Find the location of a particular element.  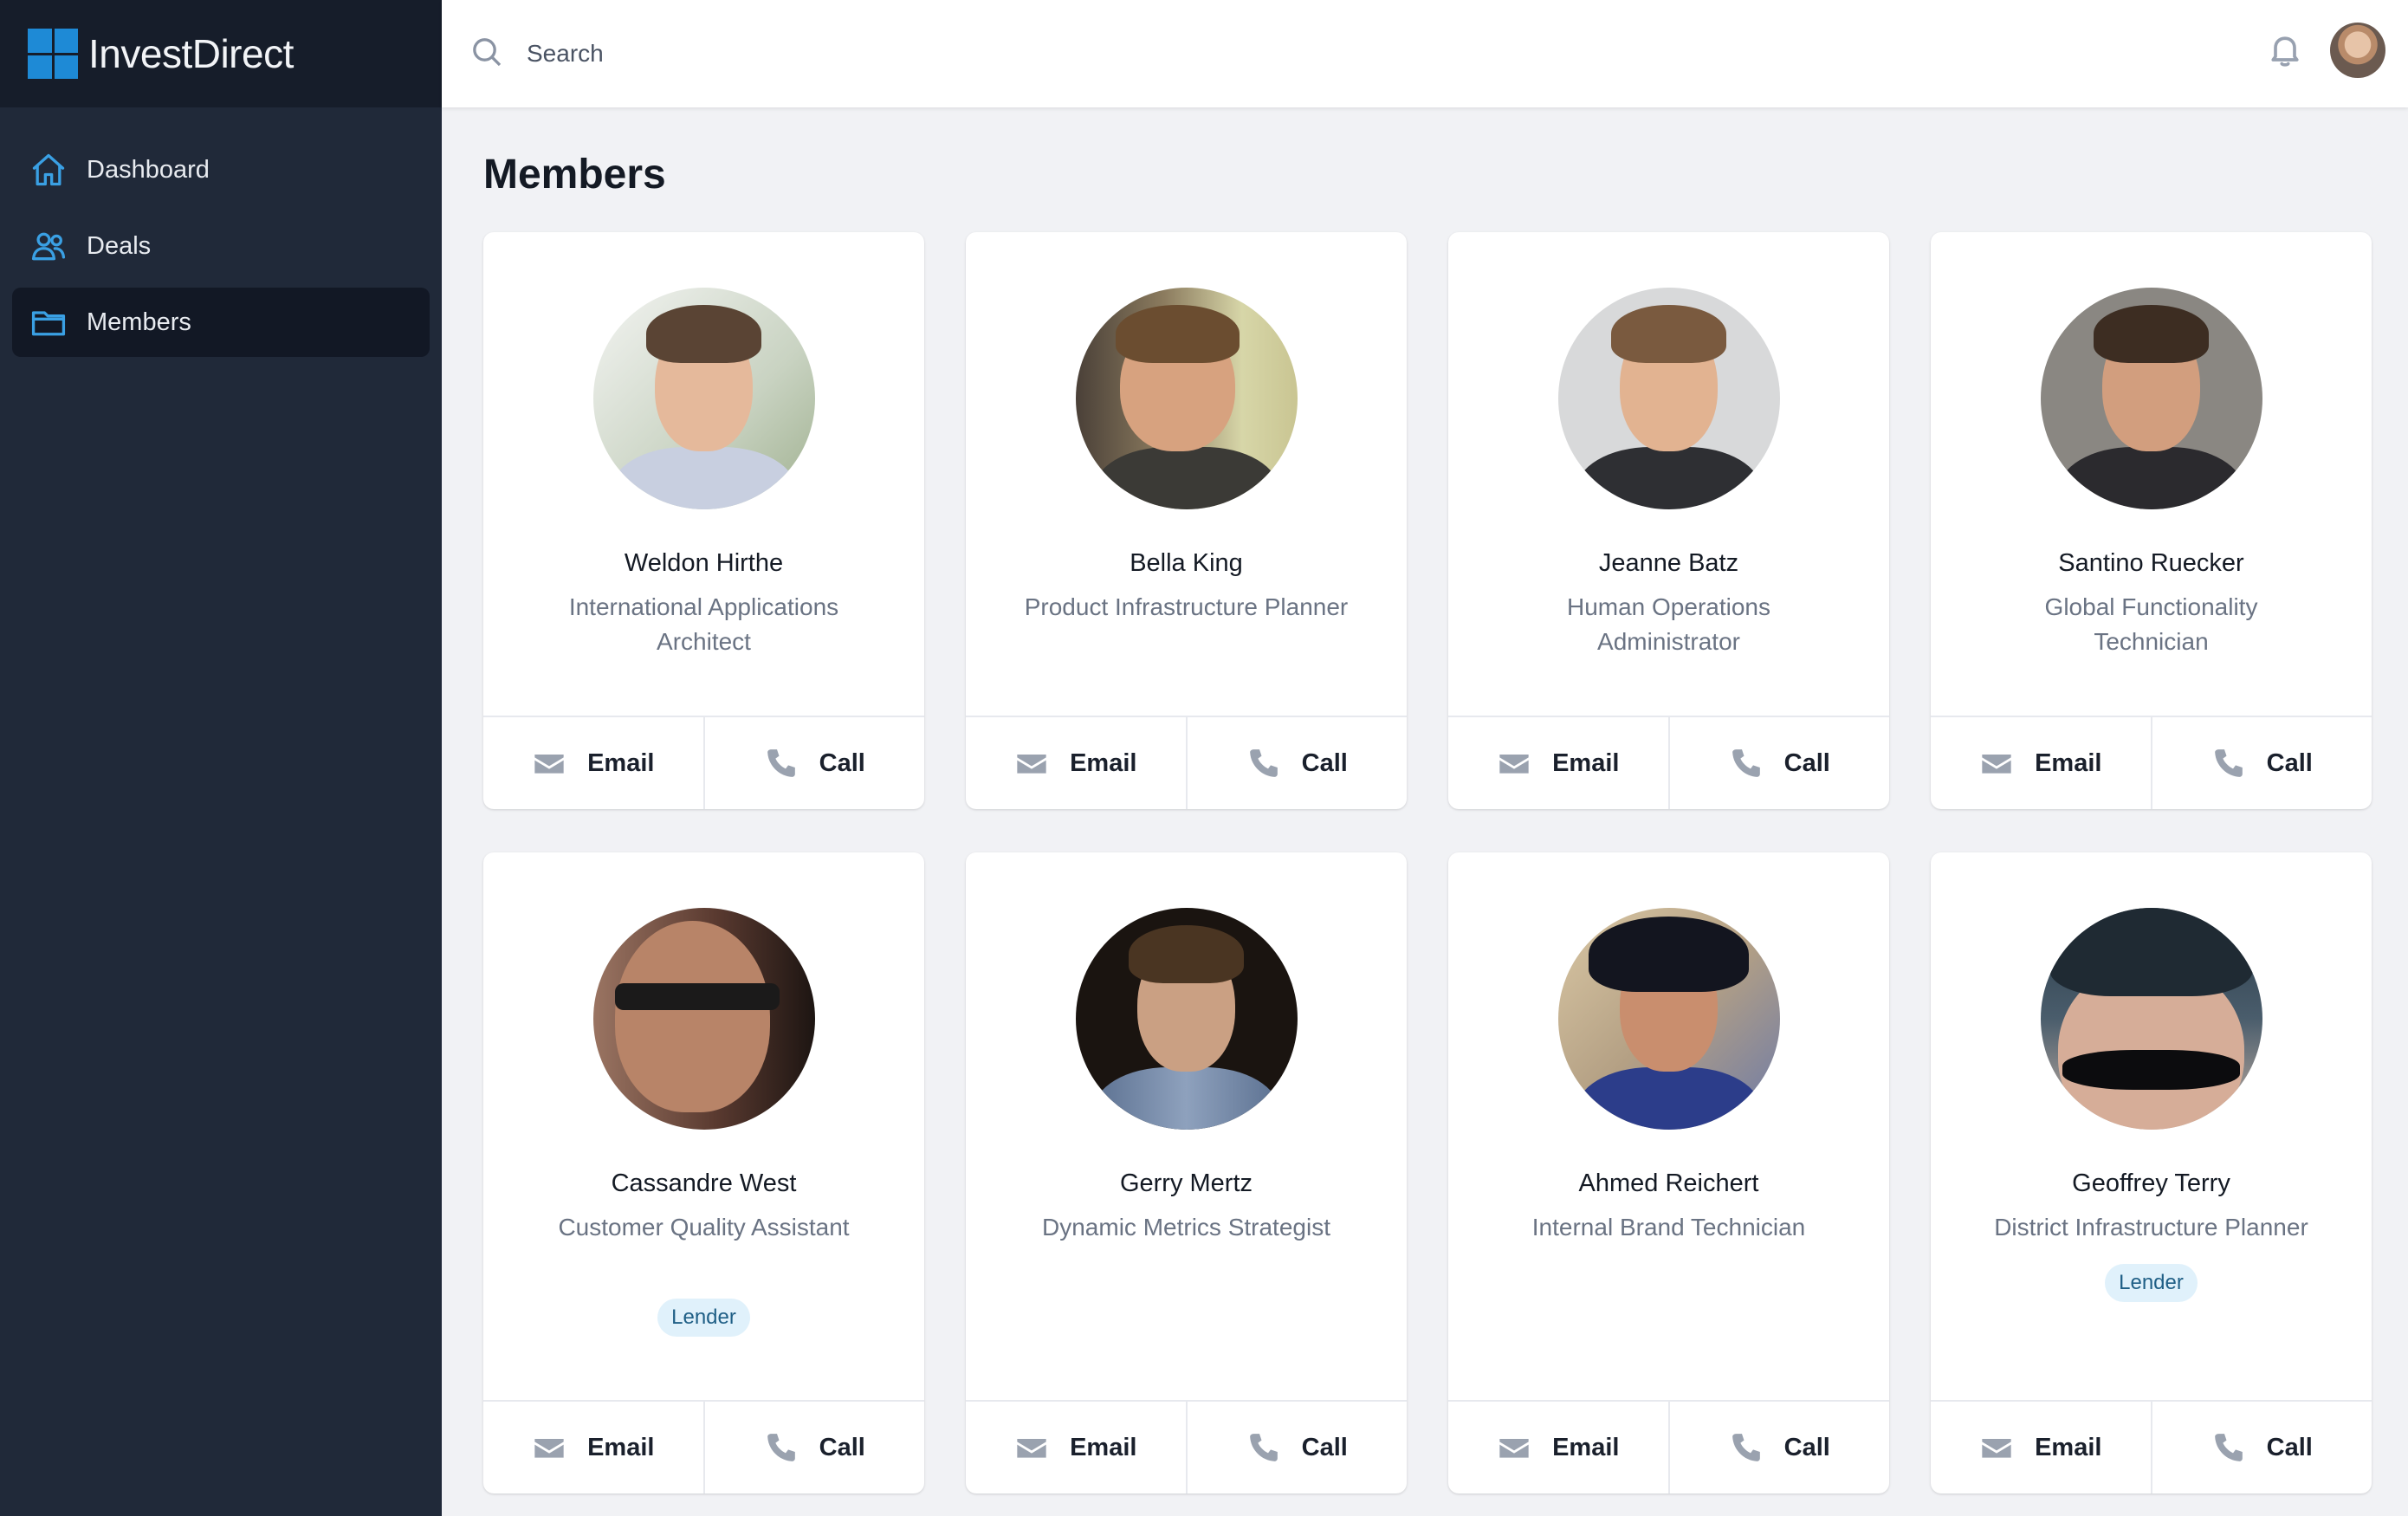

member-role: Product Infrastructure Planner is located at coordinates (1186, 606).